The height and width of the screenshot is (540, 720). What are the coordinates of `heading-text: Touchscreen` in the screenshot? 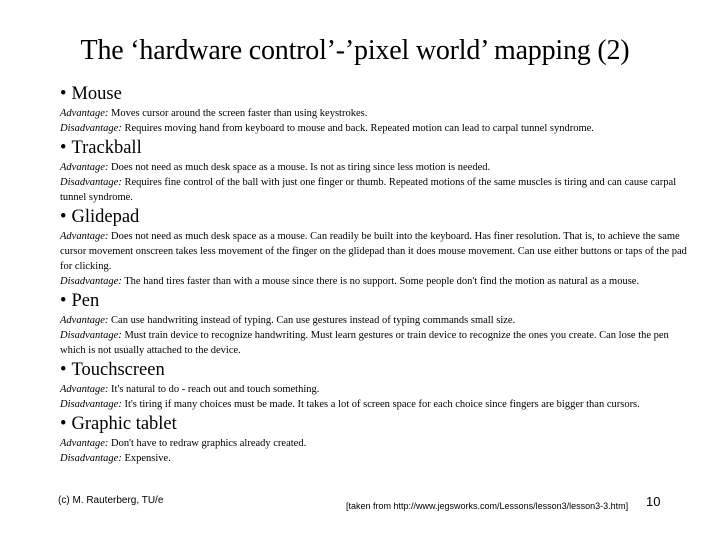 It's located at (118, 370).